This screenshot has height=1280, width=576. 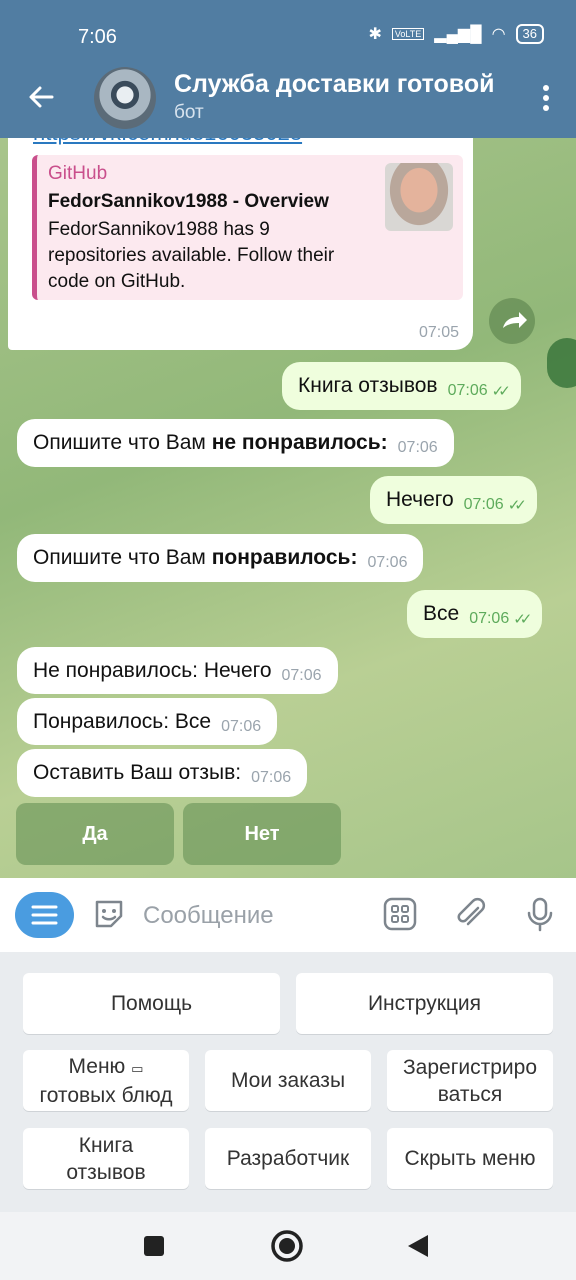 What do you see at coordinates (288, 915) in the screenshot?
I see `message-input-bar: Сообщение` at bounding box center [288, 915].